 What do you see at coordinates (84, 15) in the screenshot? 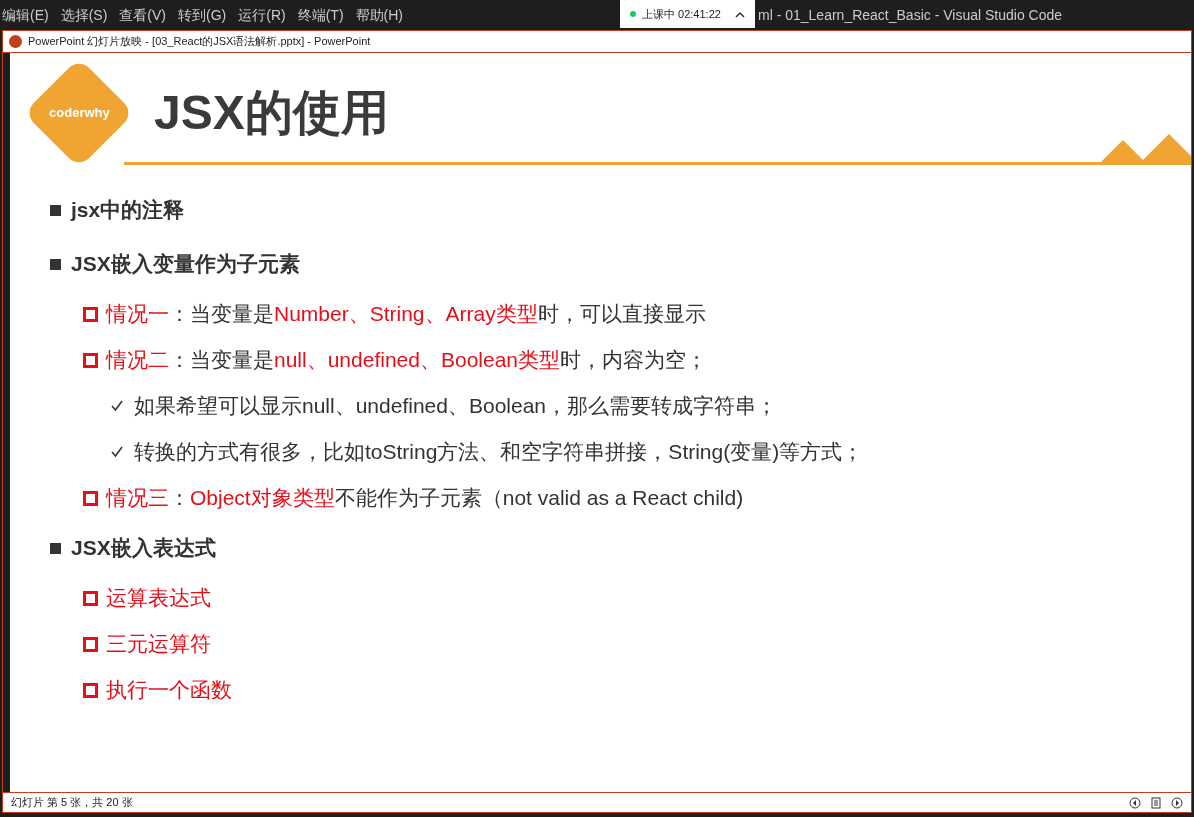
I see `menu-item: 选择(S)` at bounding box center [84, 15].